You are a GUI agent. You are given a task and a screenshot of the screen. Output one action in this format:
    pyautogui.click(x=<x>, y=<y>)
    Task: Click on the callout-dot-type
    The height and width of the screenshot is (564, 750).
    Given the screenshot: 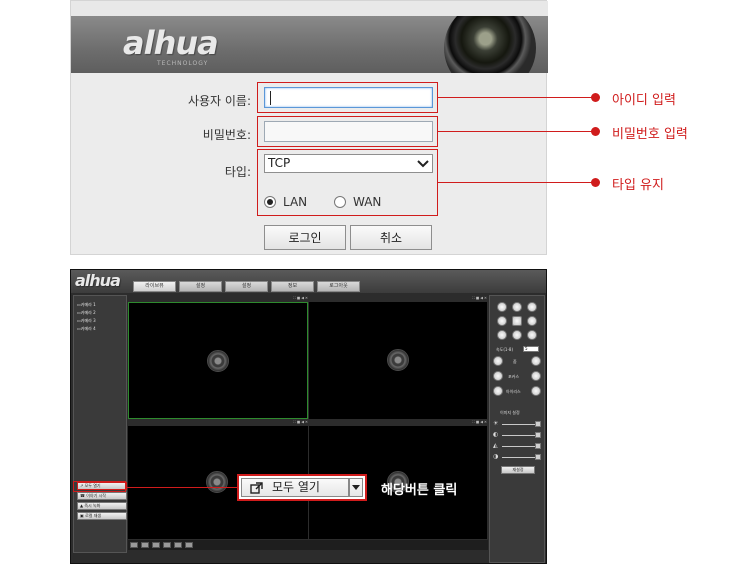 What is the action you would take?
    pyautogui.click(x=595, y=182)
    